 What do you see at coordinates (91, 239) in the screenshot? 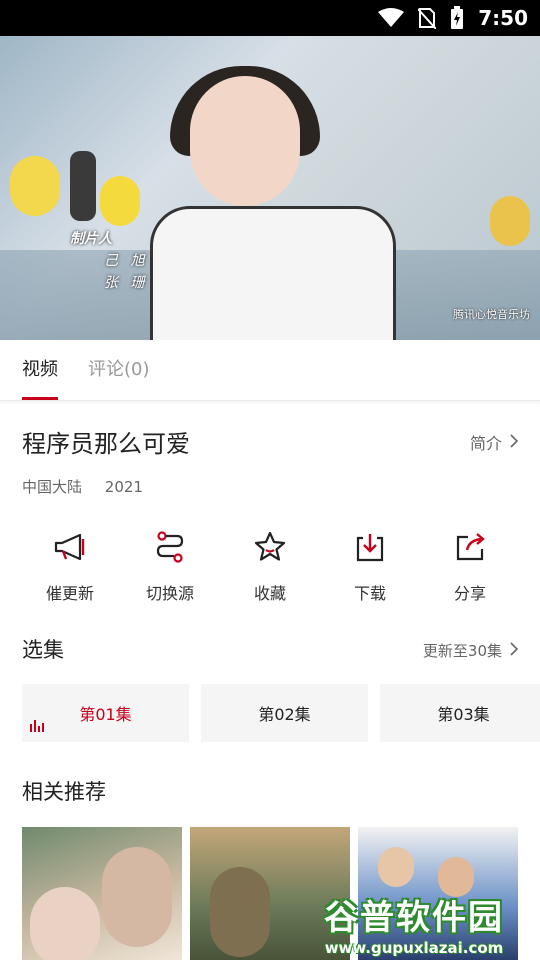
I see `video-credit-role: 制片人` at bounding box center [91, 239].